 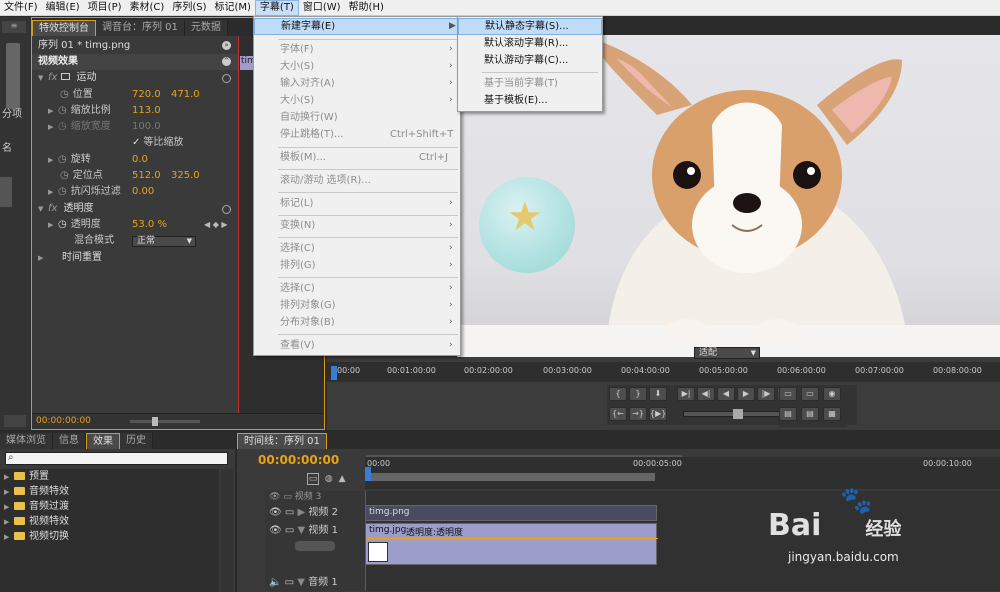 What do you see at coordinates (70, 258) in the screenshot?
I see `time-remap-row: ▶ 时间重置` at bounding box center [70, 258].